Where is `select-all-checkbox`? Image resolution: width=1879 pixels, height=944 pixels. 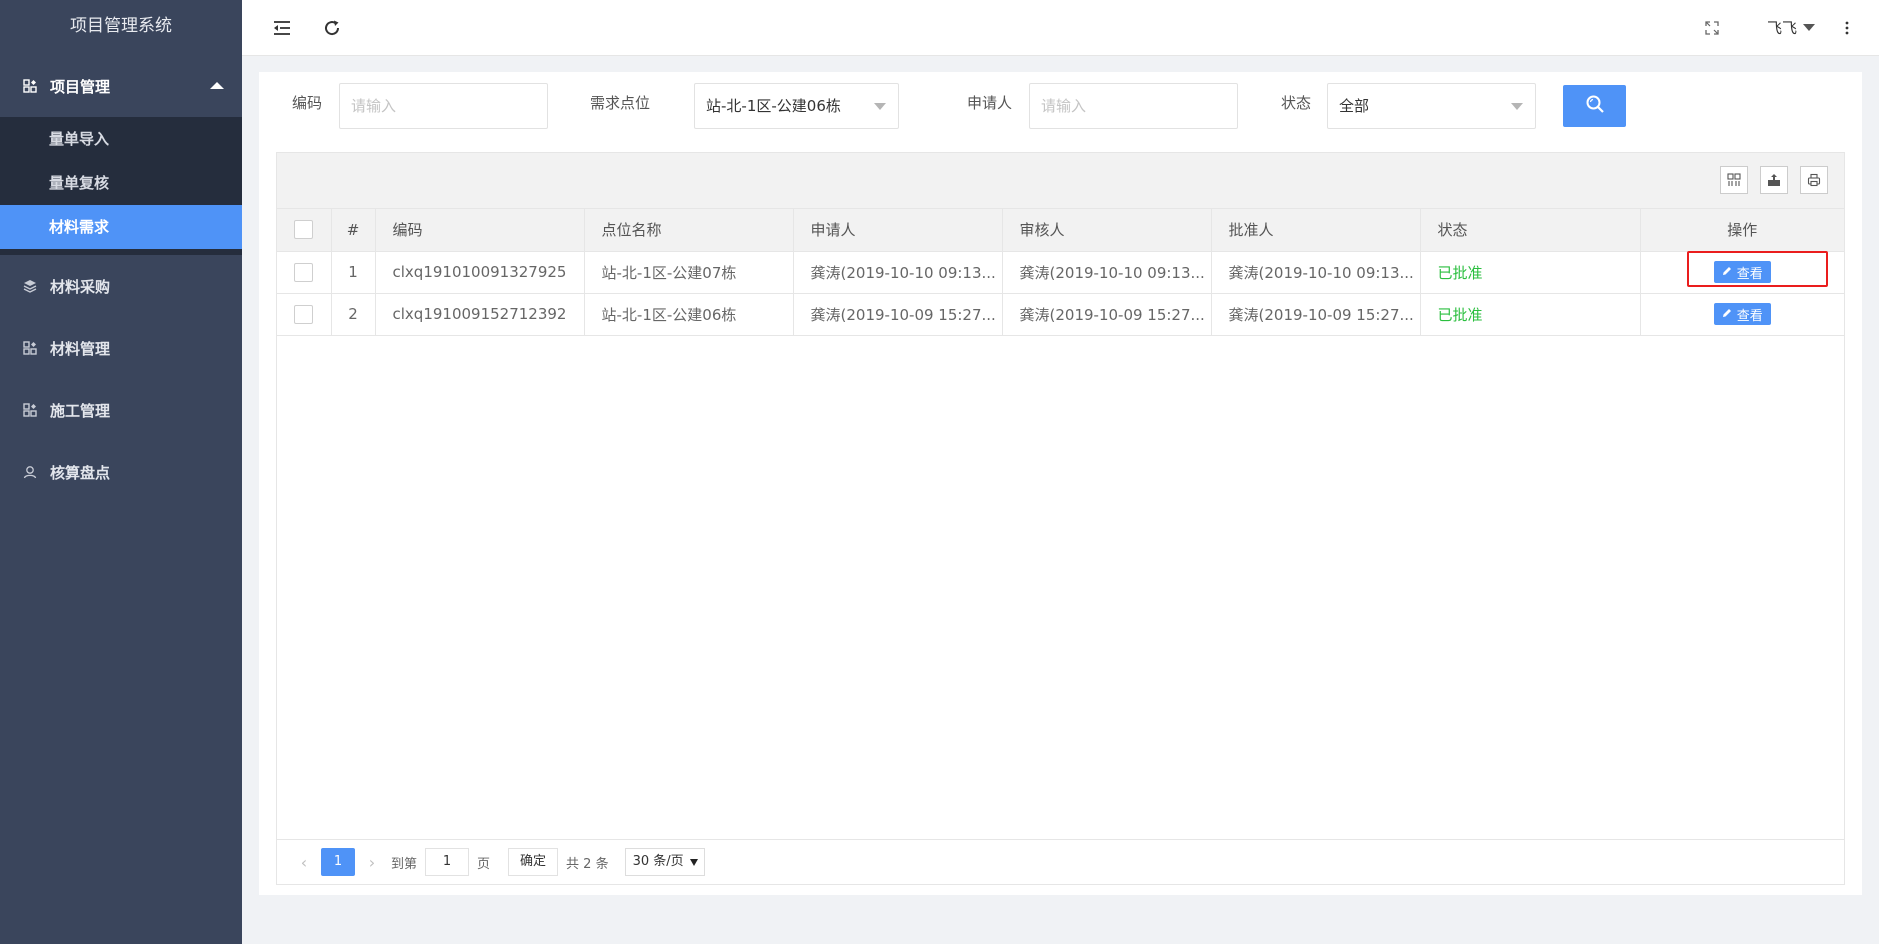 select-all-checkbox is located at coordinates (304, 230).